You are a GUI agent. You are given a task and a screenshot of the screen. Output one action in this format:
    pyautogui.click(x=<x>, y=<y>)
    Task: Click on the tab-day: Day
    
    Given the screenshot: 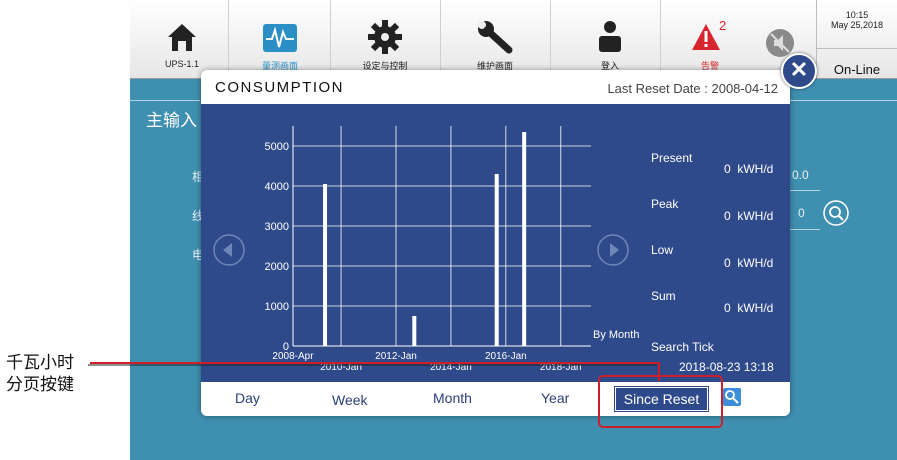 What is the action you would take?
    pyautogui.click(x=247, y=398)
    